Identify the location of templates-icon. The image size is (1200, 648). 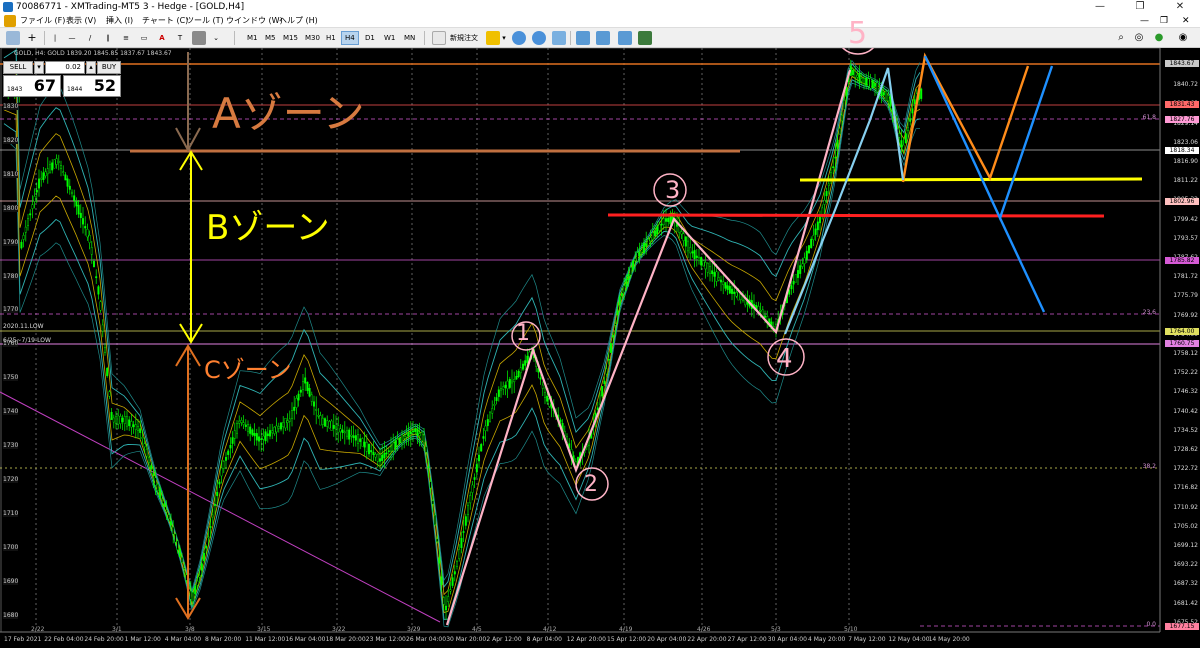
(645, 38).